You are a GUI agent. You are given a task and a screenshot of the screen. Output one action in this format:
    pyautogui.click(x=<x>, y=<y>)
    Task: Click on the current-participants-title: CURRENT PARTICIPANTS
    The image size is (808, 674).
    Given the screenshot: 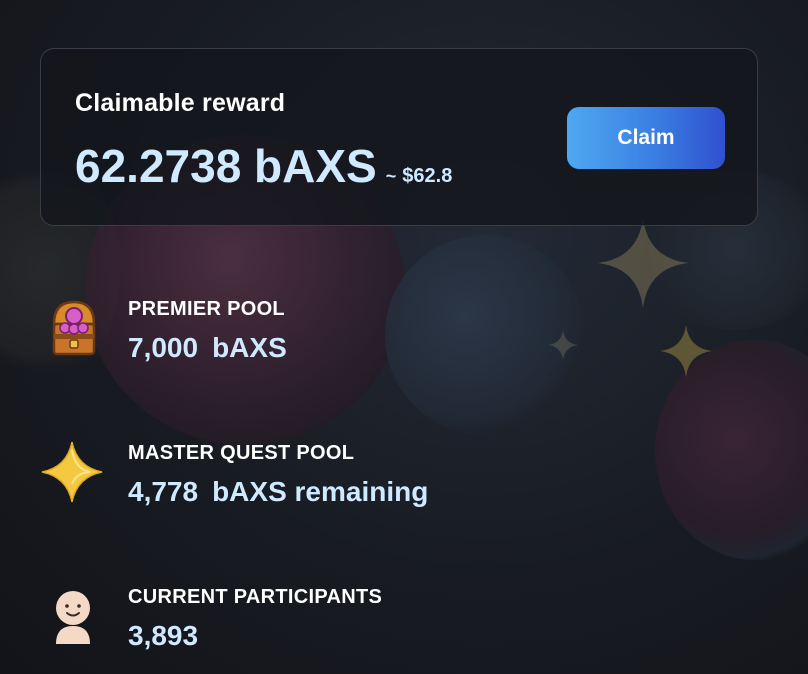 What is the action you would take?
    pyautogui.click(x=255, y=597)
    